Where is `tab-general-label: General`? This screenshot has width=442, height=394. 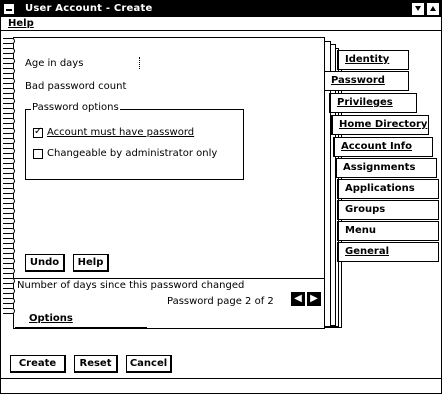 tab-general-label: General is located at coordinates (367, 251).